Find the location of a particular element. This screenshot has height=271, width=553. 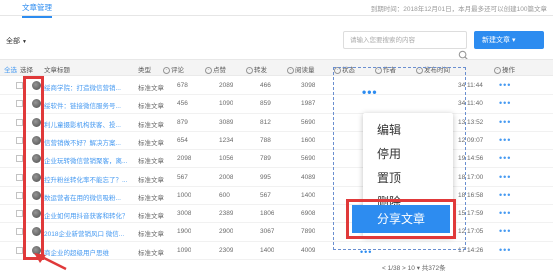

menu-item-disable: 停用 is located at coordinates (389, 153).